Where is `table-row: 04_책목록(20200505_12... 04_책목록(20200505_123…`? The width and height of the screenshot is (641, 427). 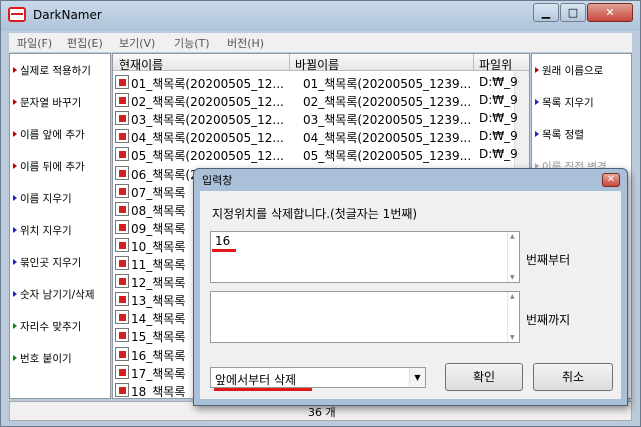 table-row: 04_책목록(20200505_12... 04_책목록(20200505_123… is located at coordinates (321, 136).